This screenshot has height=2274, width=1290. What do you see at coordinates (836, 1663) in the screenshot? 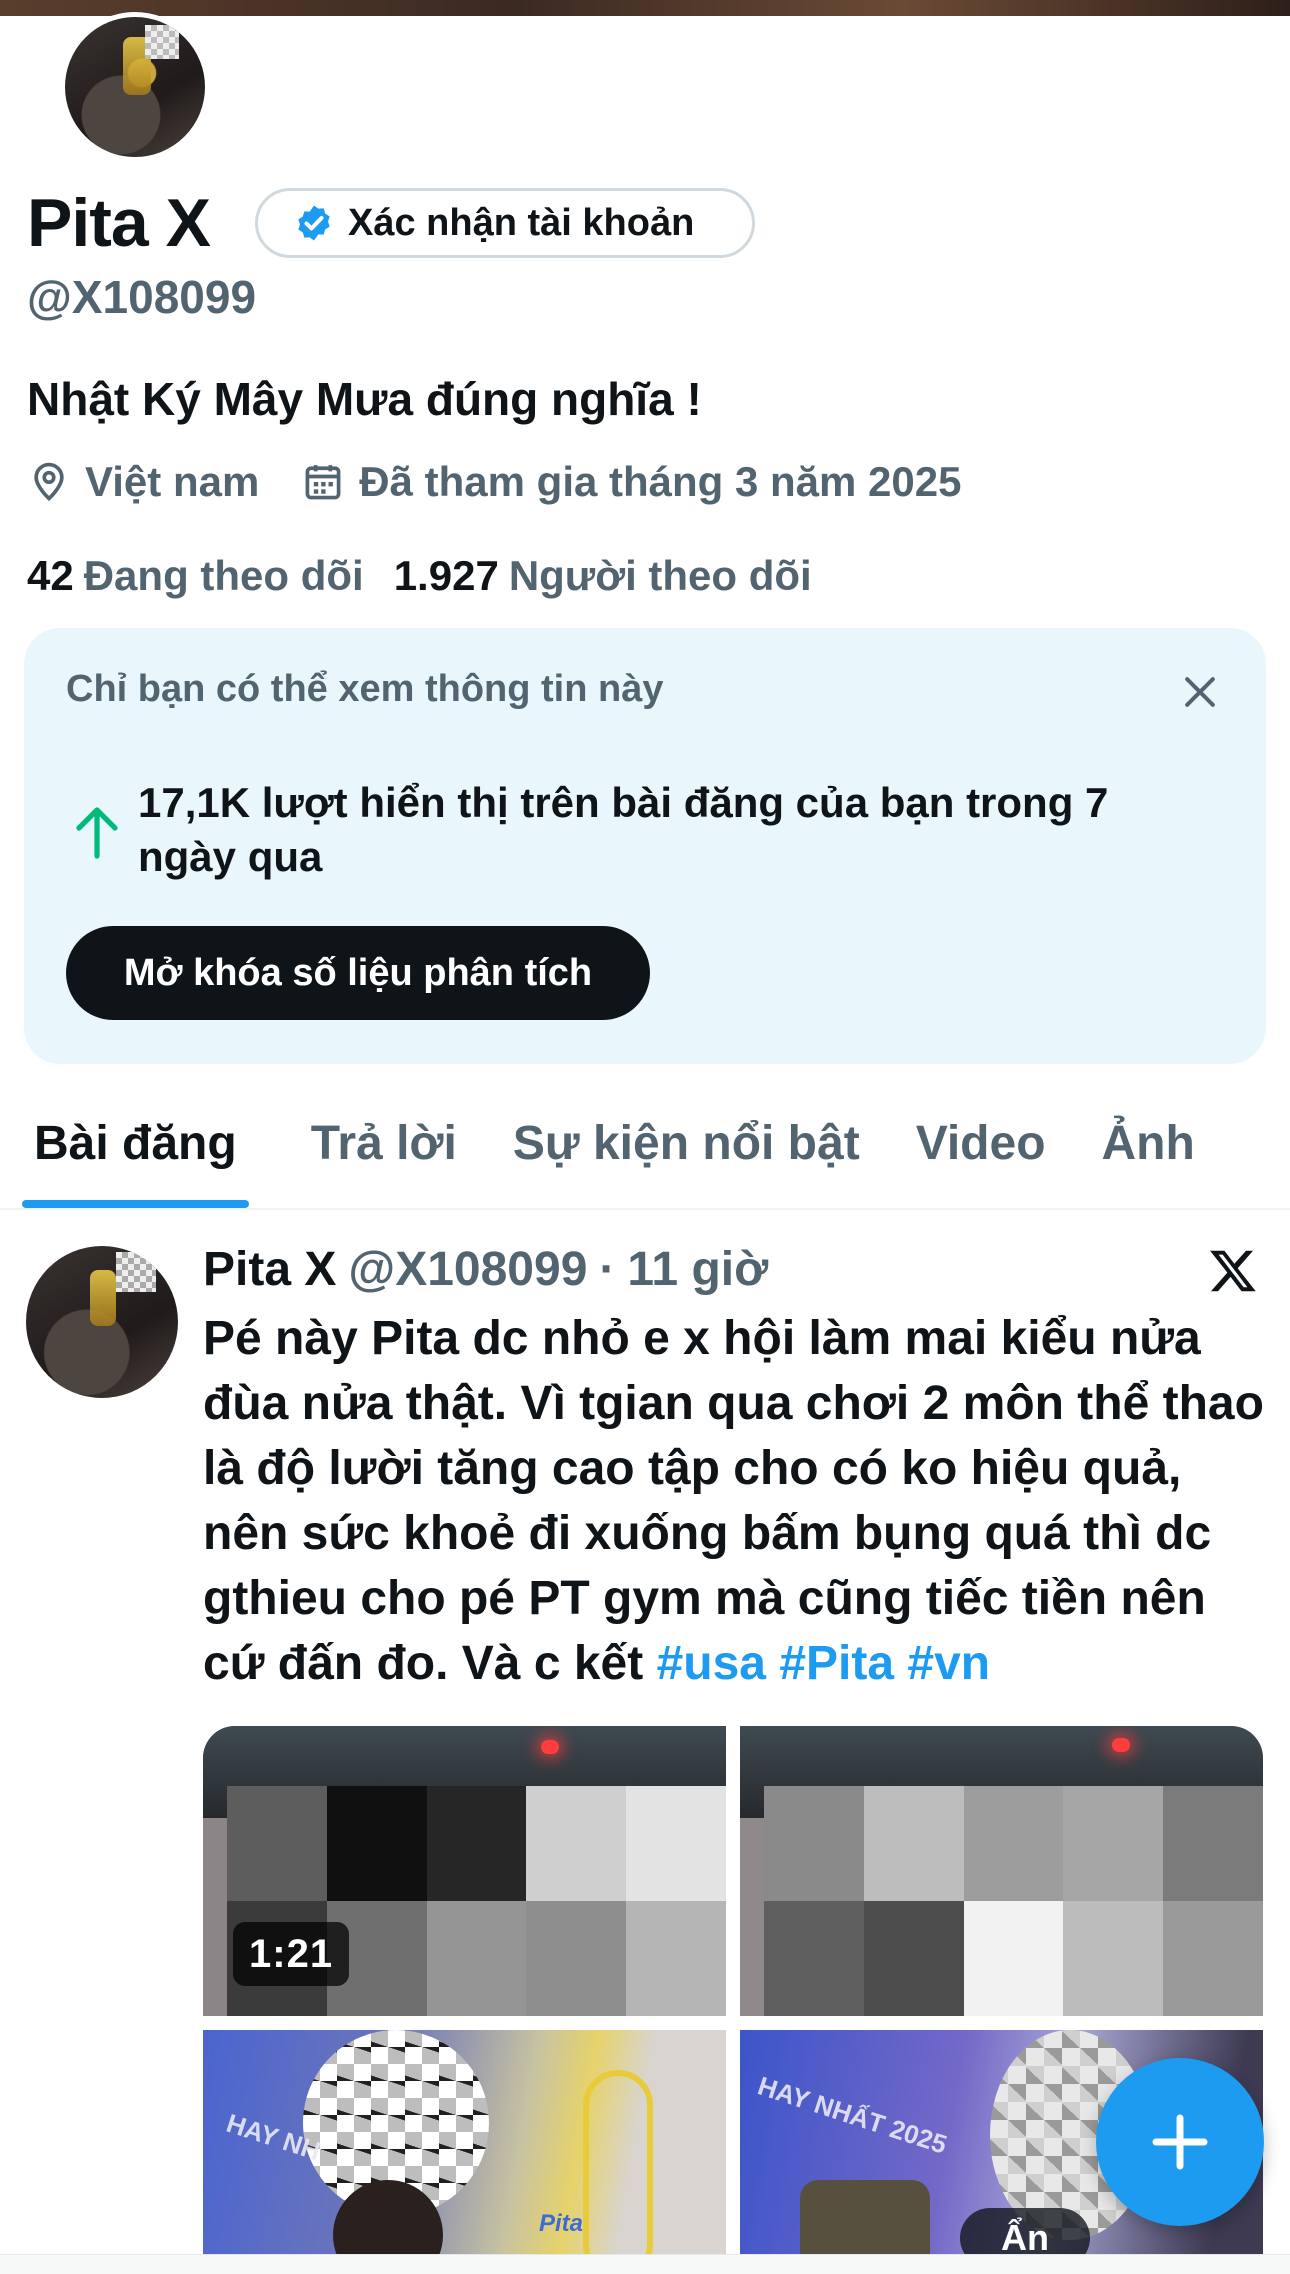
I see `hashtag-pita: #Pita` at bounding box center [836, 1663].